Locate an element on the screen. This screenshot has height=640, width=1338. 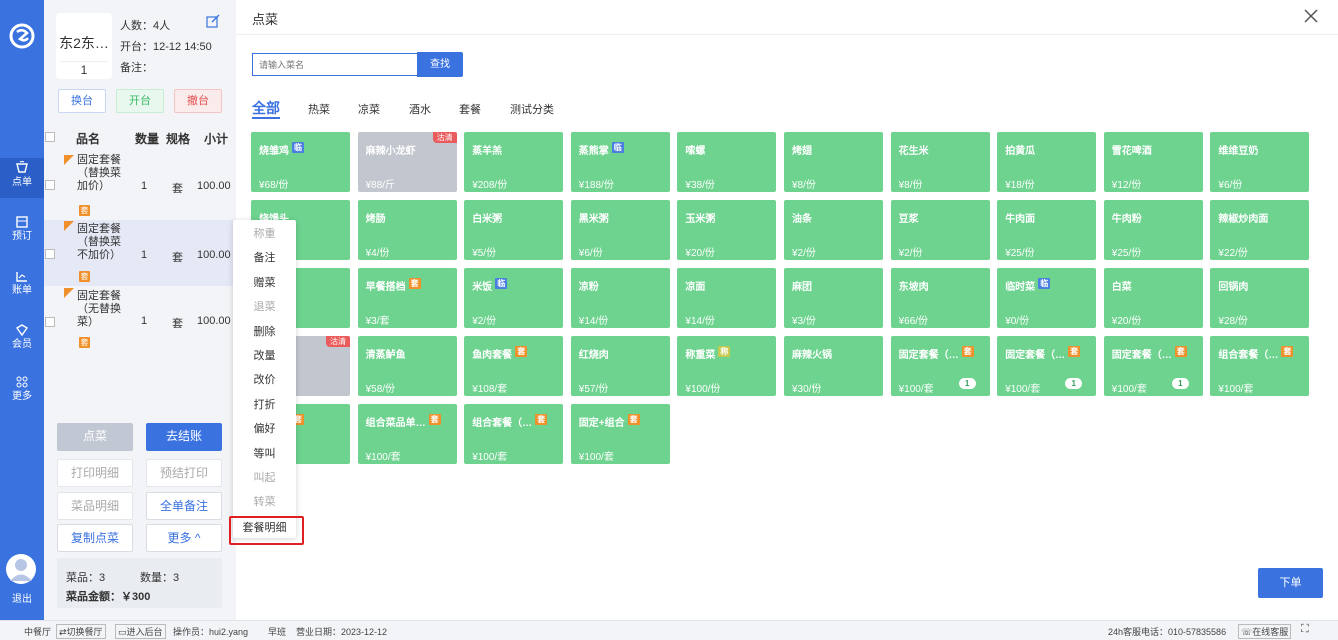
nav-item-bill: 账单 is located at coordinates (22, 286).